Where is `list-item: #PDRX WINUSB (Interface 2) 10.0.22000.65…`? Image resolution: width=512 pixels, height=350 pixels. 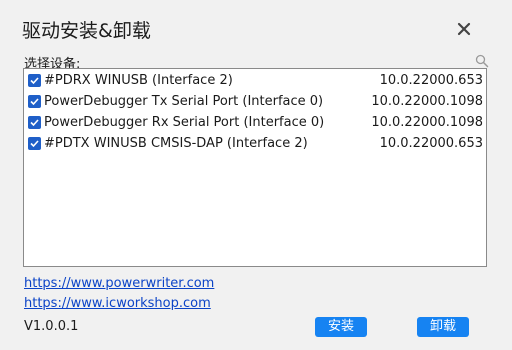 list-item: #PDRX WINUSB (Interface 2) 10.0.22000.65… is located at coordinates (255, 81).